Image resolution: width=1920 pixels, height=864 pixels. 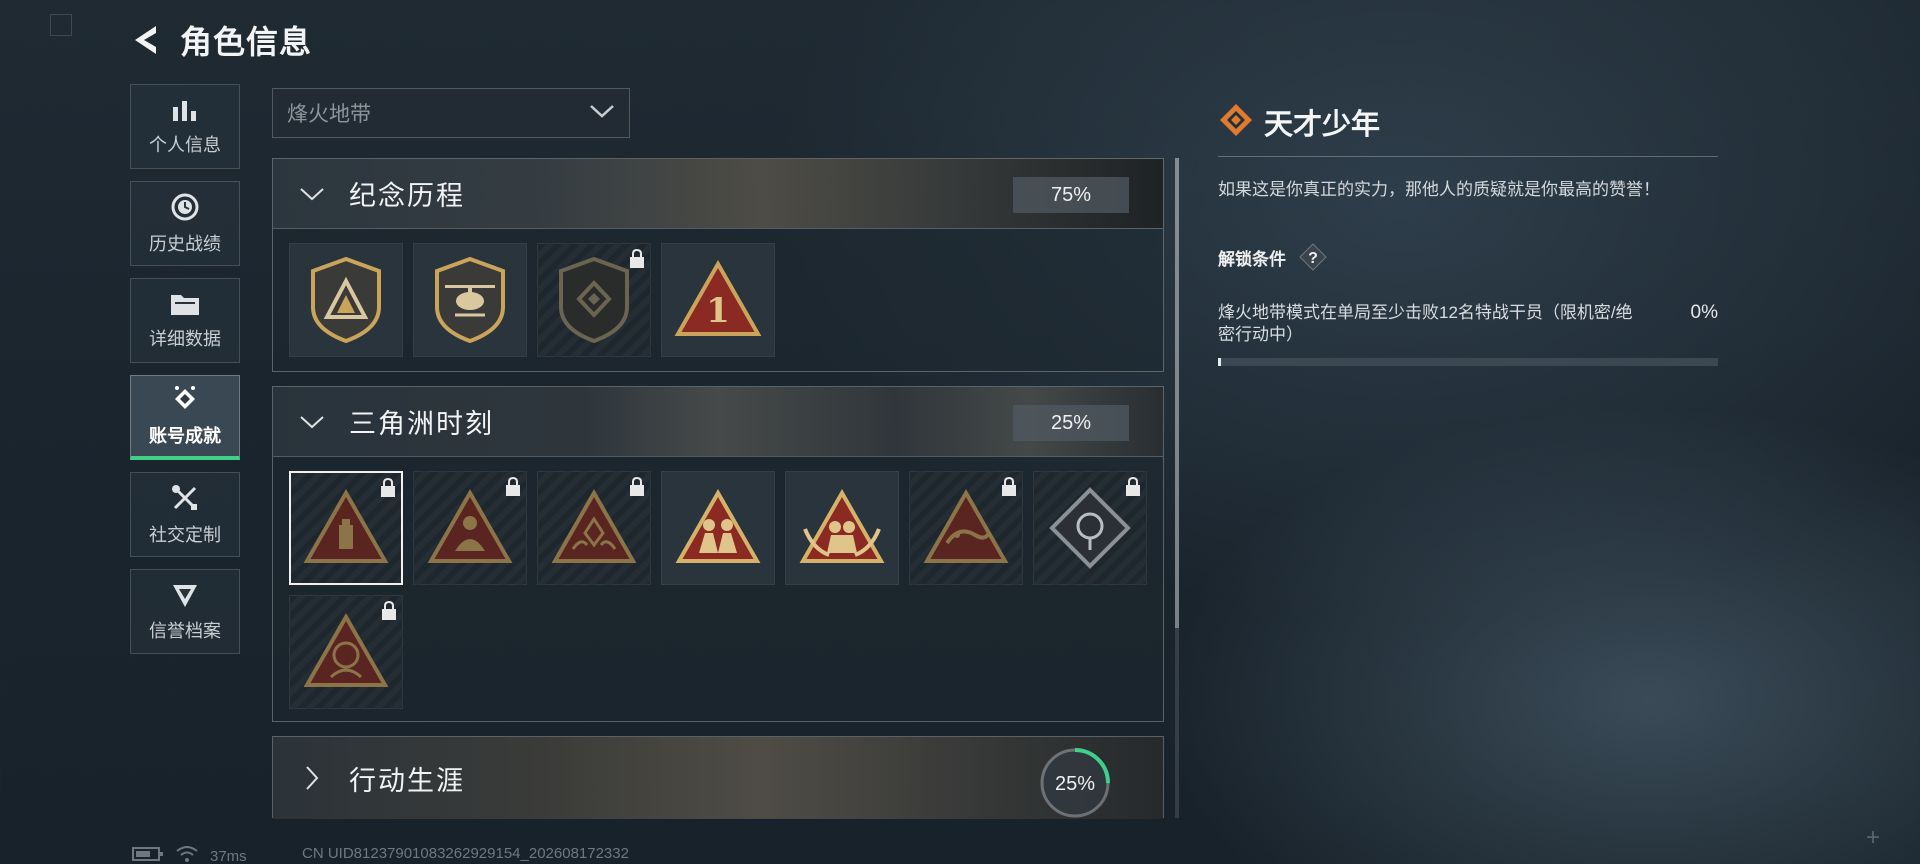 What do you see at coordinates (185, 304) in the screenshot?
I see `folder-icon` at bounding box center [185, 304].